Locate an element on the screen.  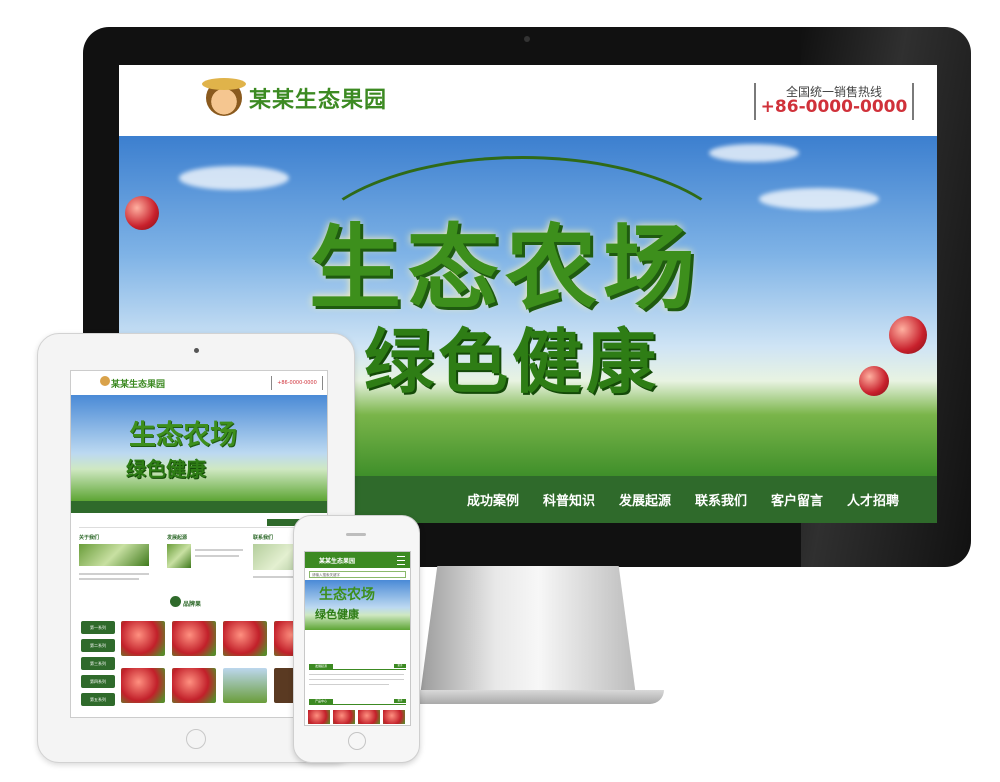
tablet-hotline: +86-0000-0000 is located at coordinates (297, 383).